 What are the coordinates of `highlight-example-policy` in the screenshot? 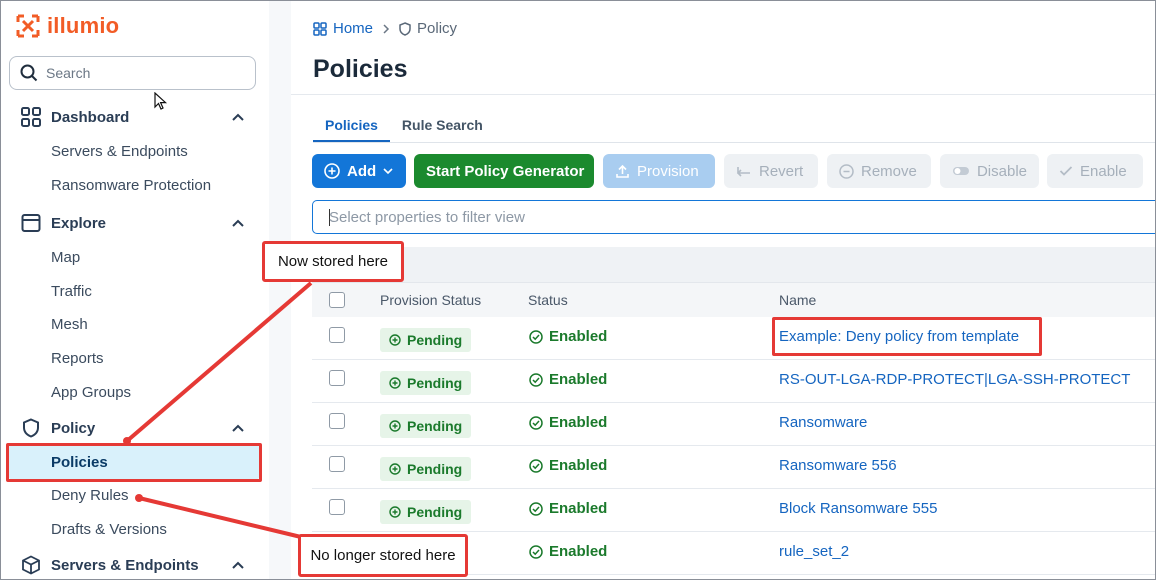 It's located at (907, 336).